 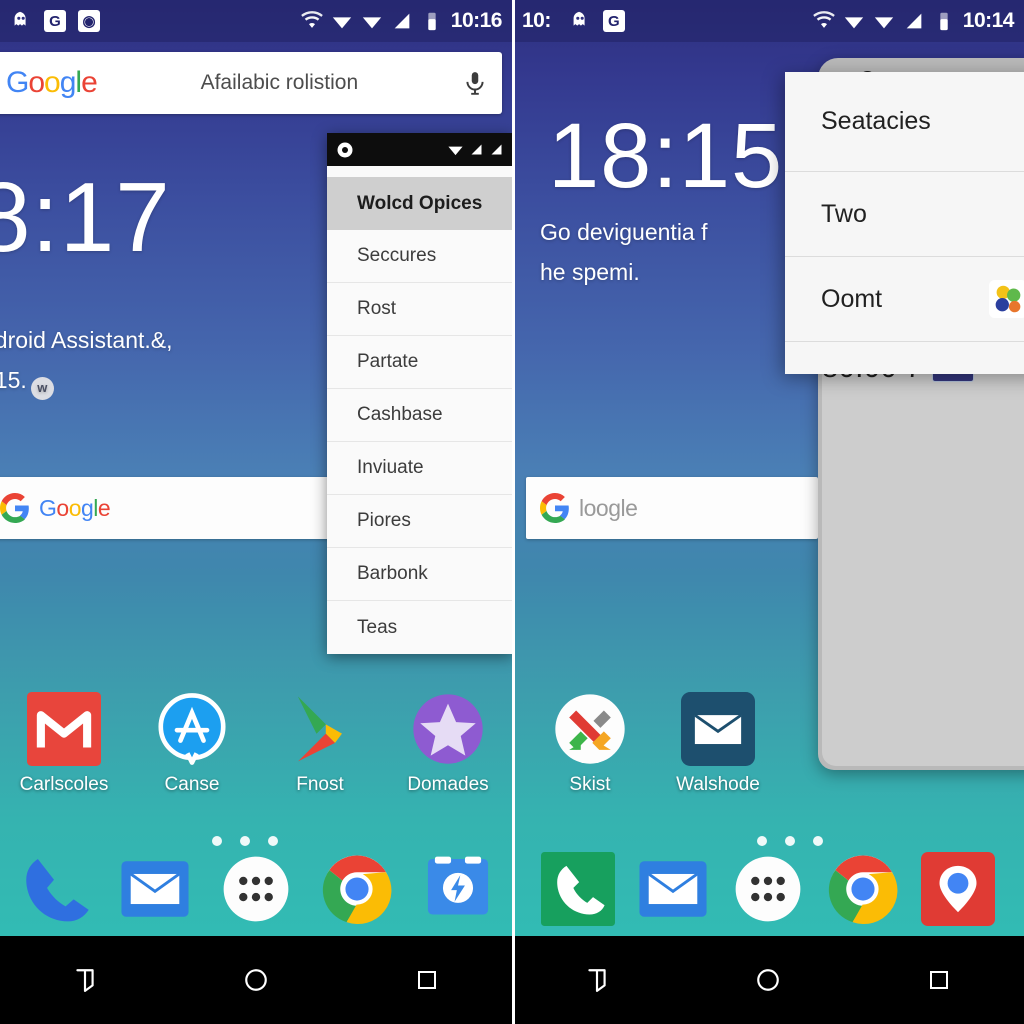 What do you see at coordinates (718, 729) in the screenshot?
I see `mail-dark-icon` at bounding box center [718, 729].